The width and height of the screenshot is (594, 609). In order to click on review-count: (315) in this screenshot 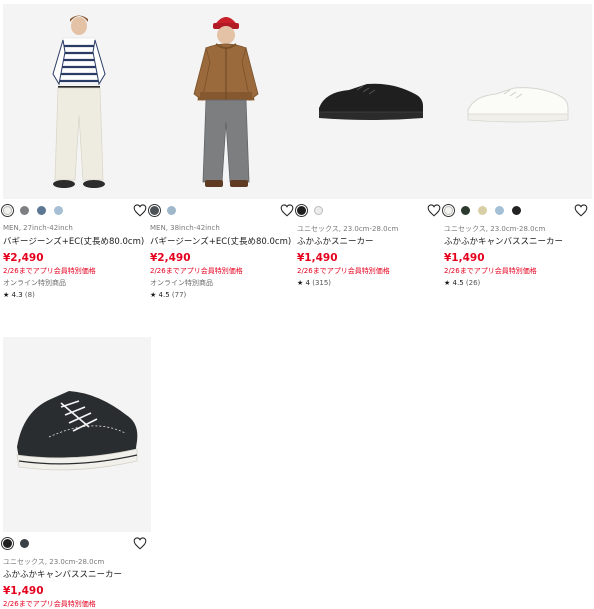, I will do `click(322, 283)`.